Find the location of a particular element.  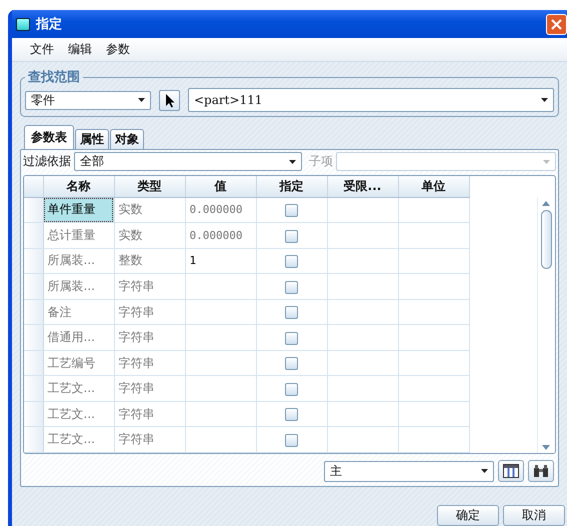

scroll-up-icon is located at coordinates (546, 203).